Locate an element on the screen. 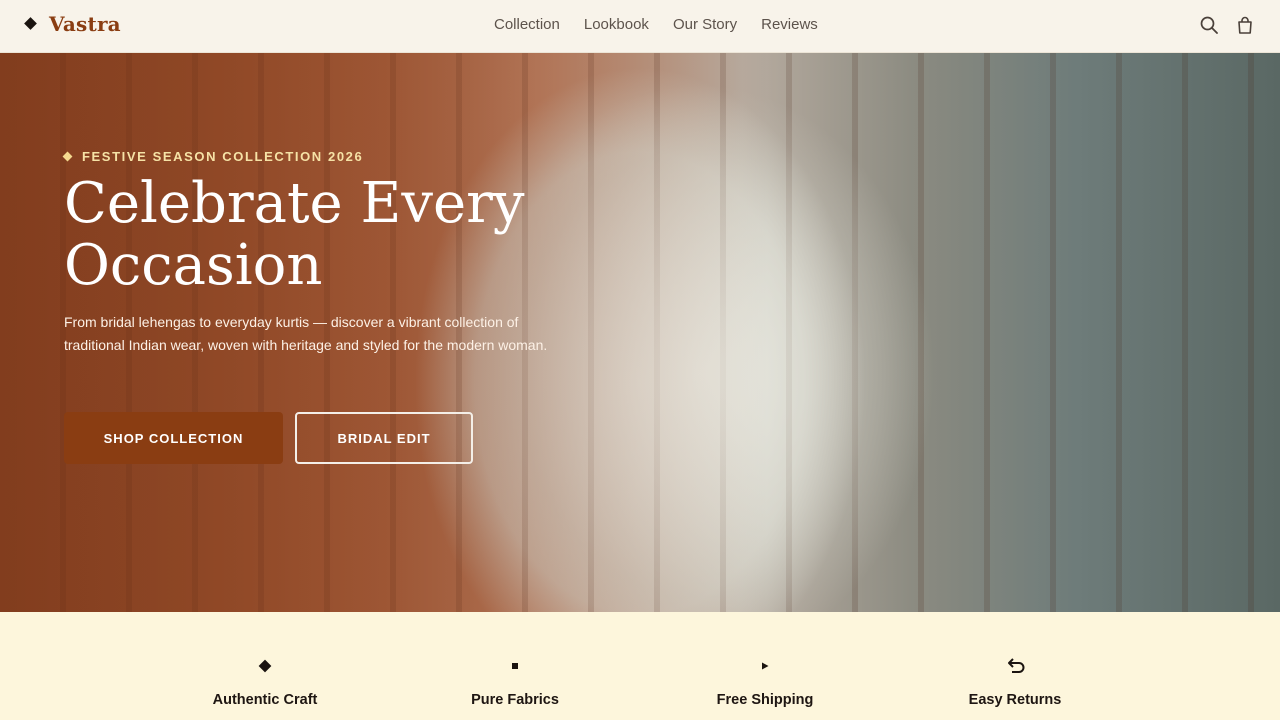  feature-title: Free Shipping is located at coordinates (765, 700).